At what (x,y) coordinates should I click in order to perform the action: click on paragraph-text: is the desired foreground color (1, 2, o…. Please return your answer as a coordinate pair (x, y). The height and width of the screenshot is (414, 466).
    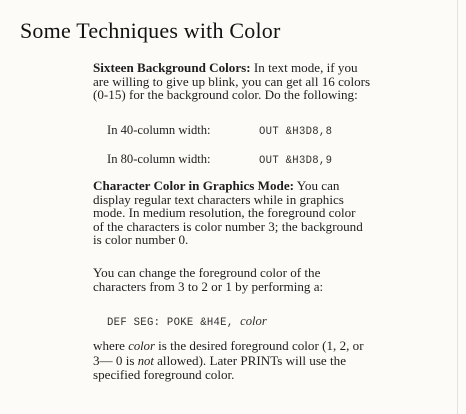
    Looking at the image, I should click on (259, 345).